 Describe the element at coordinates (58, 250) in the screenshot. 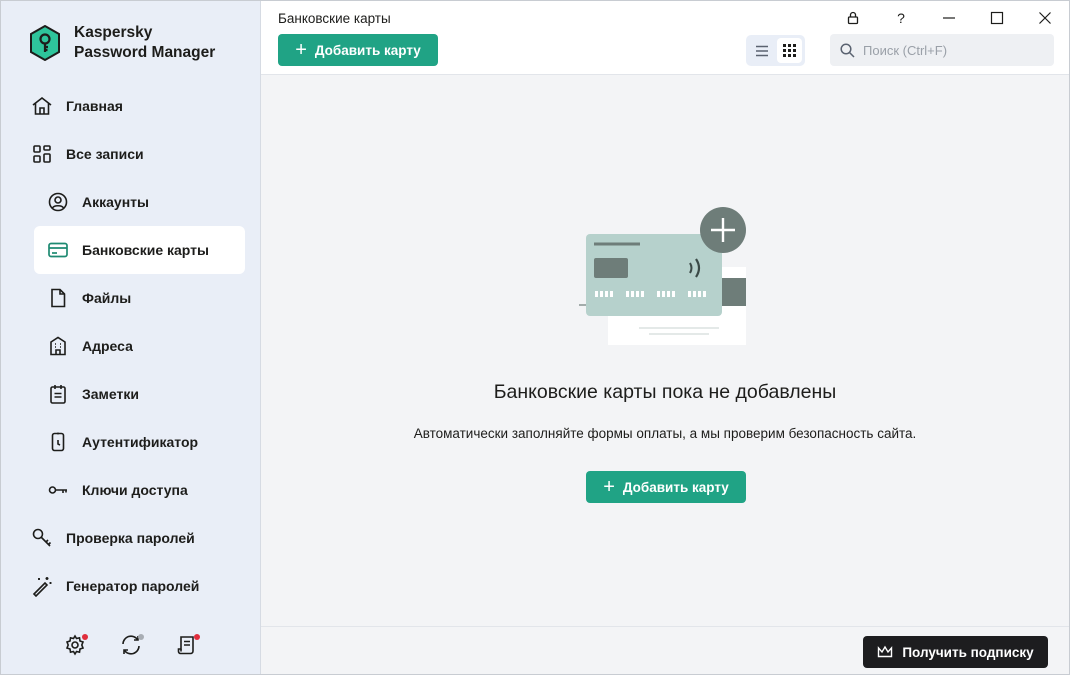

I see `credit-card-icon` at that location.